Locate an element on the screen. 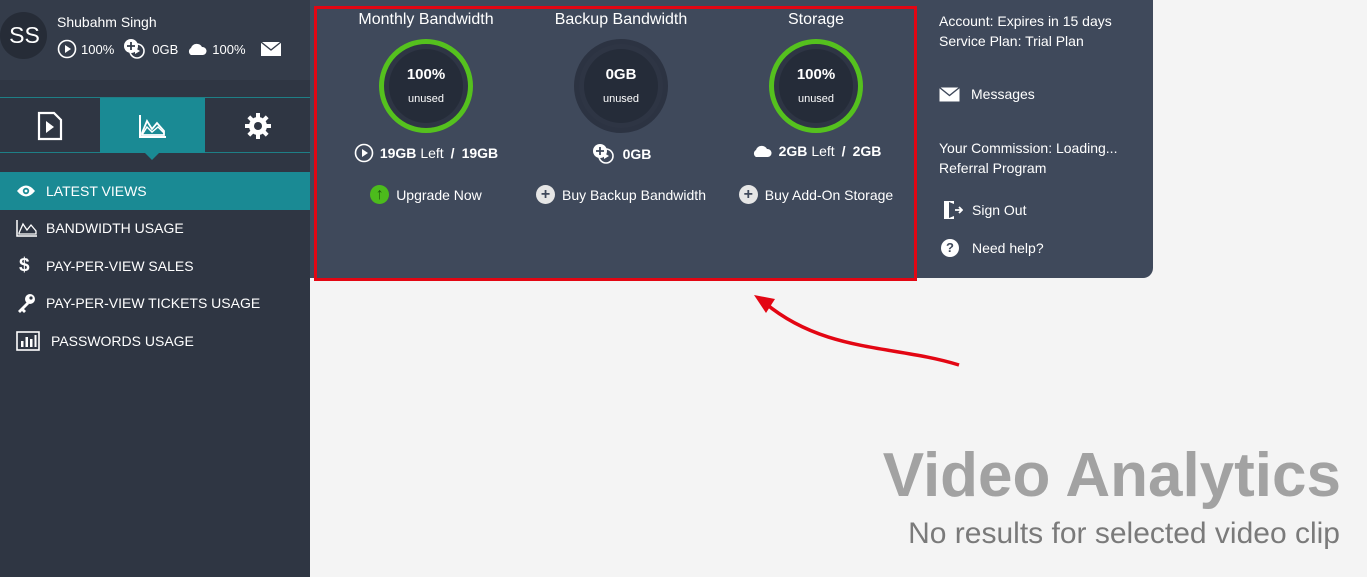 This screenshot has width=1367, height=577. buy-backup-bandwidth-button: + Buy Backup Bandwidth is located at coordinates (621, 194).